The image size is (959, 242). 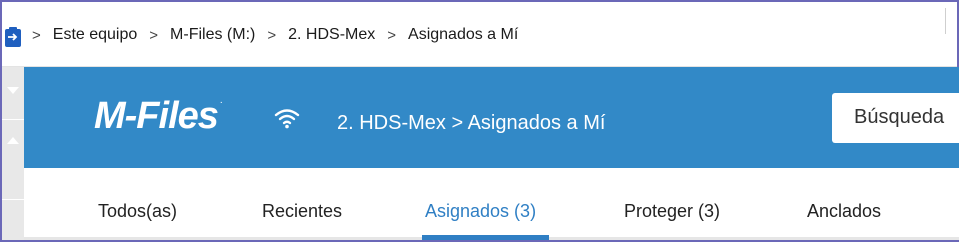 I want to click on tab-proteger: Proteger (3), so click(x=672, y=211).